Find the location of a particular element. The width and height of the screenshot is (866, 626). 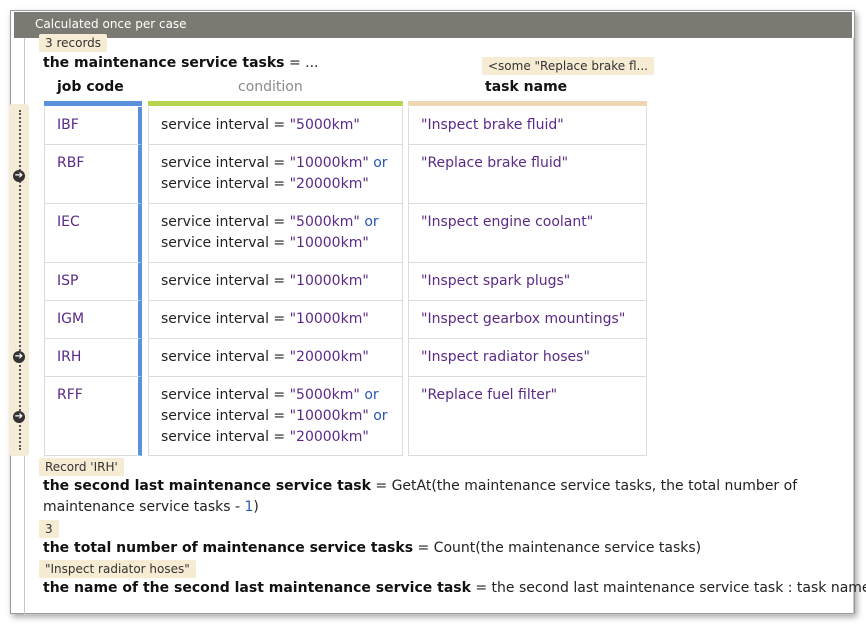

table-cell-condition: service interval = "5000km" is located at coordinates (275, 126).